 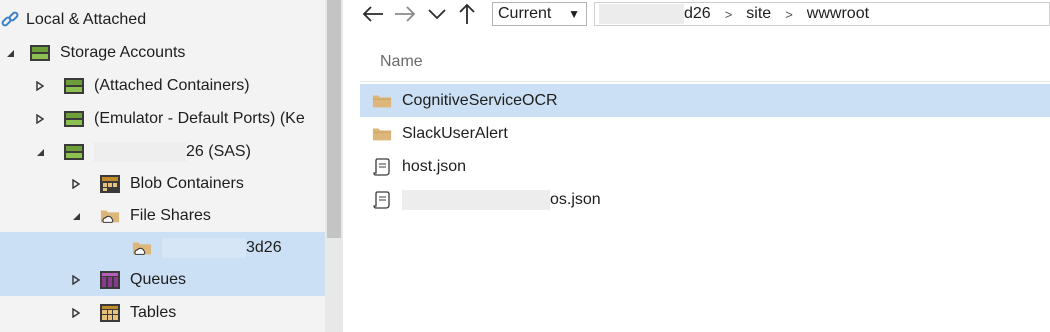 I want to click on list-item-name: CognitiveServiceOCR, so click(x=480, y=100).